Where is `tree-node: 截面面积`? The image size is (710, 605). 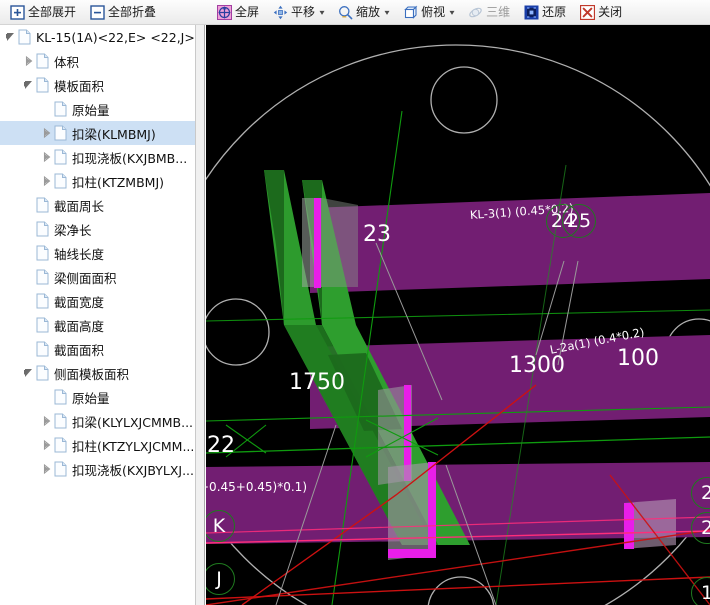
tree-node: 截面面积 is located at coordinates (97, 349).